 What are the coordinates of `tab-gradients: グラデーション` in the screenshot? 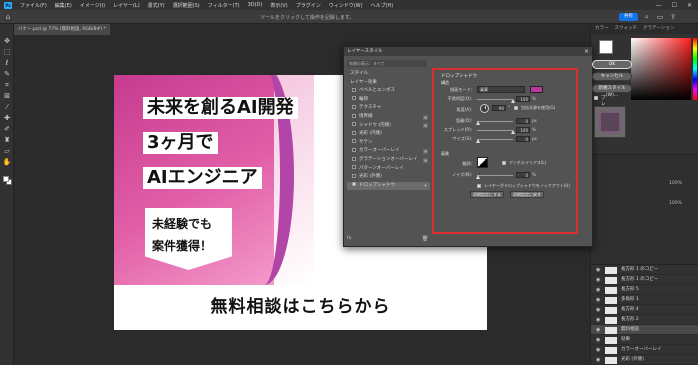 It's located at (658, 29).